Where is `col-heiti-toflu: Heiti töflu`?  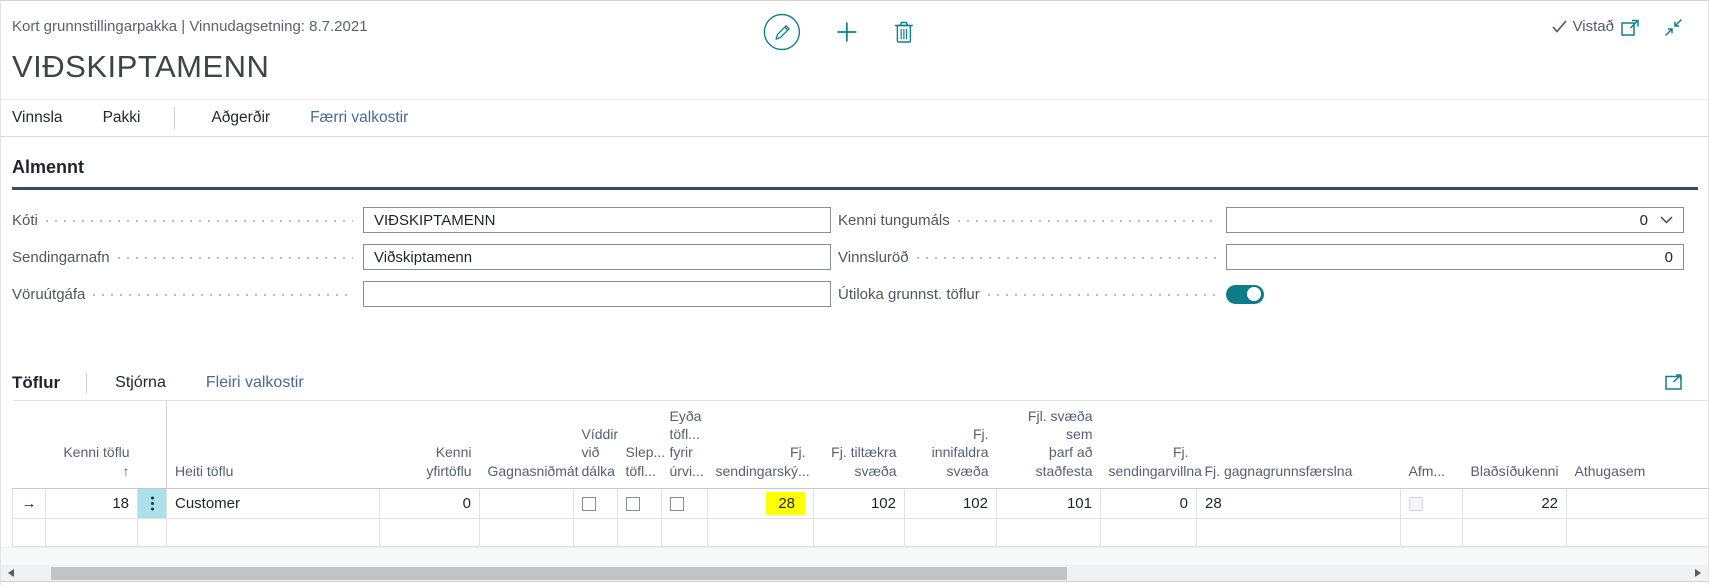 col-heiti-toflu: Heiti töflu is located at coordinates (273, 444).